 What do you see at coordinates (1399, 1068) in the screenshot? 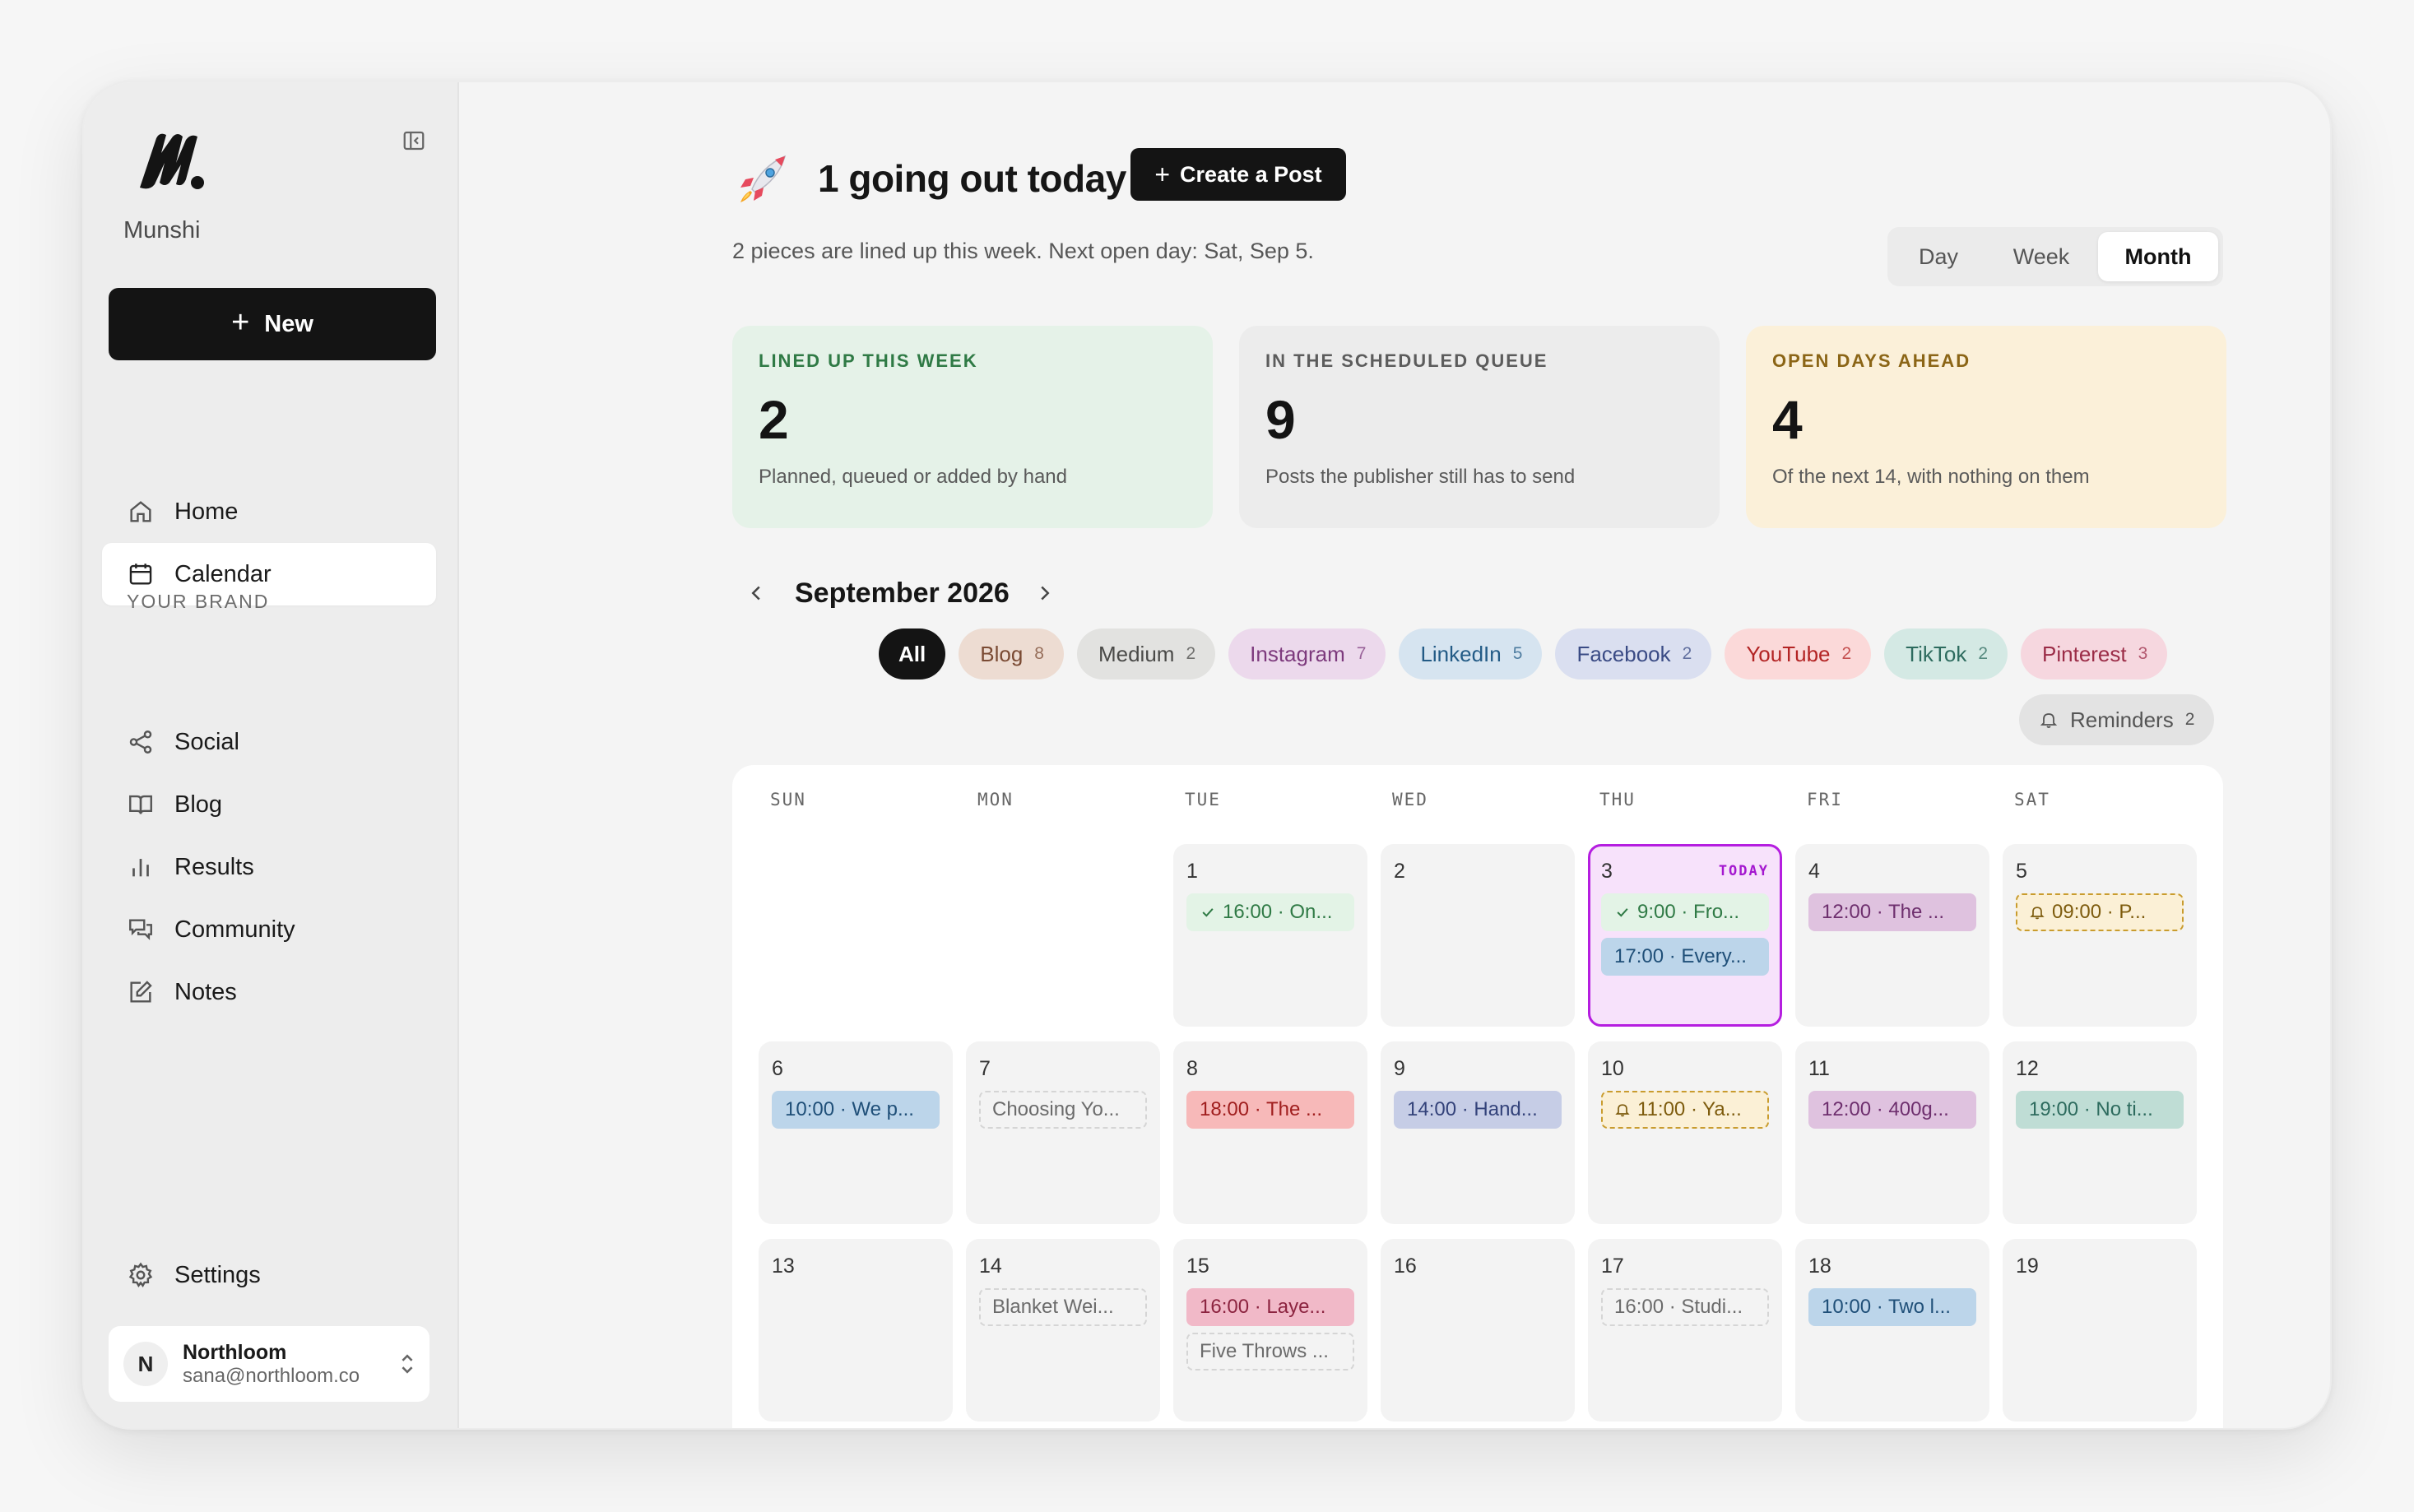
I see `day-number: 9` at bounding box center [1399, 1068].